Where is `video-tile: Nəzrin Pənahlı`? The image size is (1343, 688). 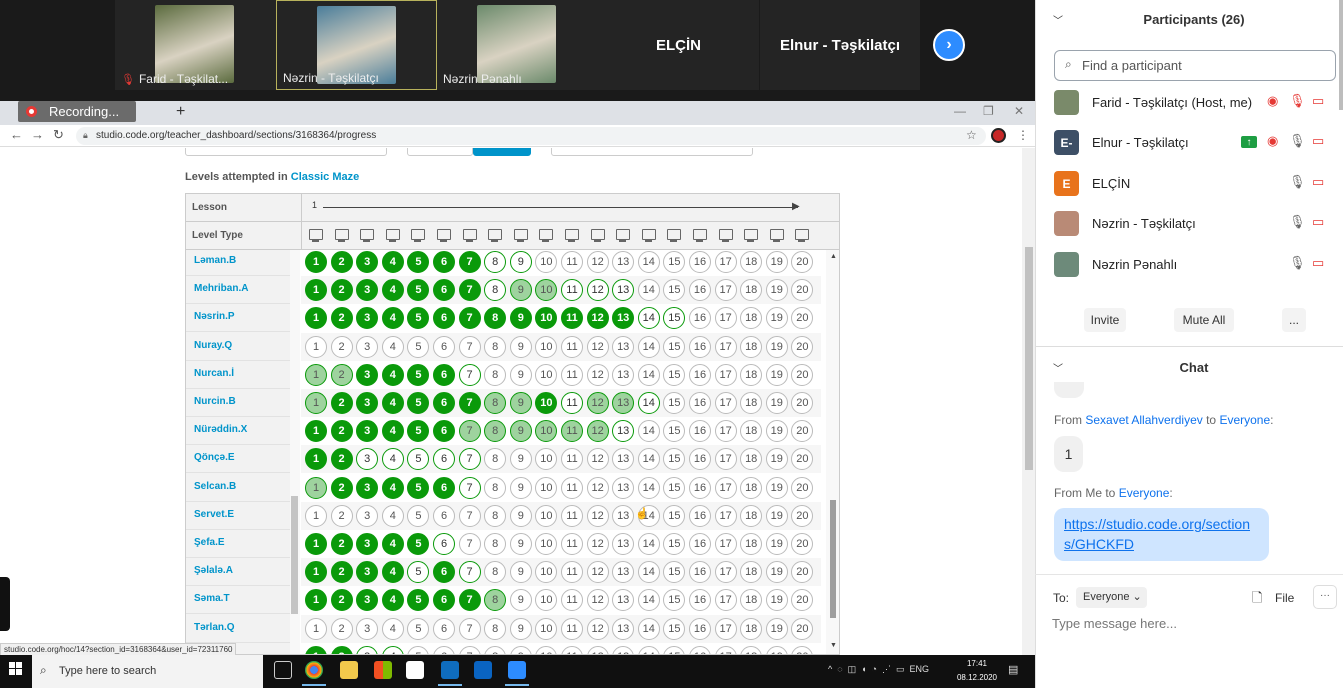
video-tile: Nəzrin Pənahlı is located at coordinates (517, 45).